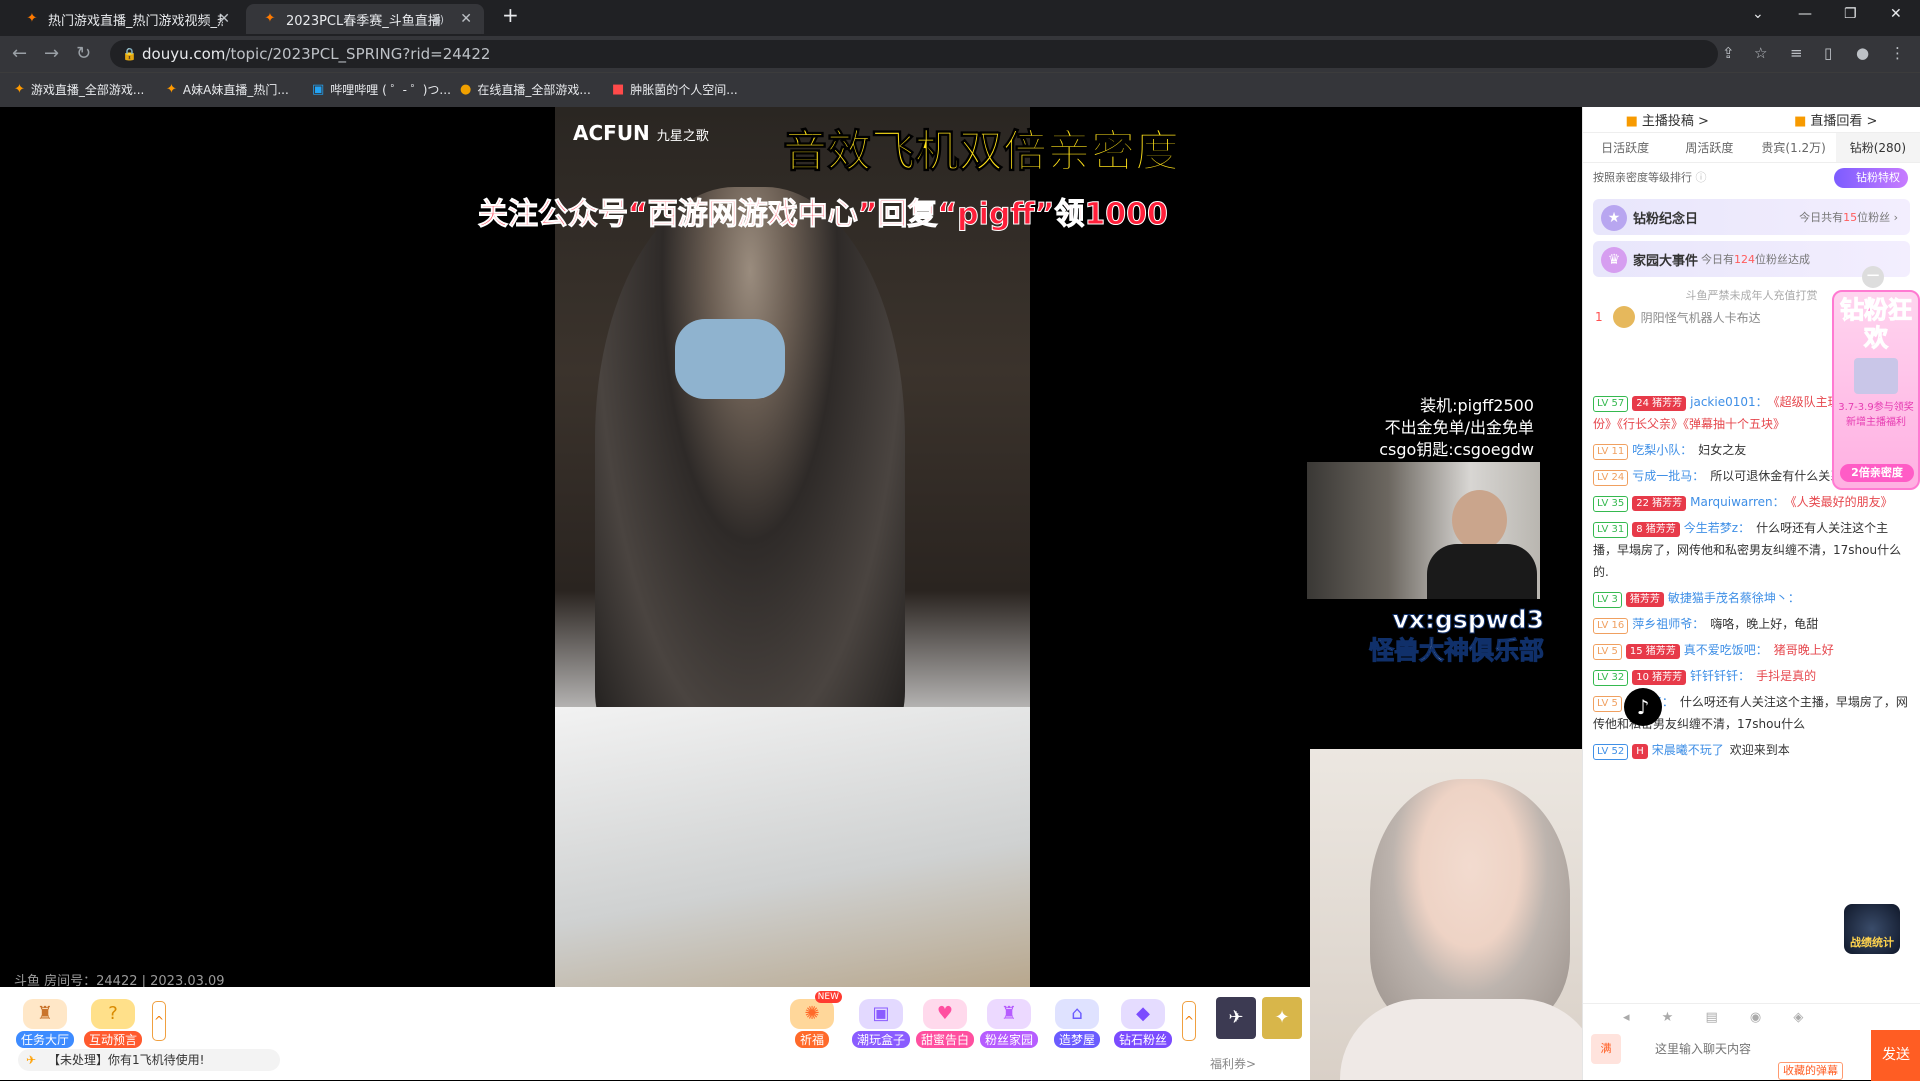  What do you see at coordinates (1760, 53) in the screenshot?
I see `bookmark-star-icon: ☆` at bounding box center [1760, 53].